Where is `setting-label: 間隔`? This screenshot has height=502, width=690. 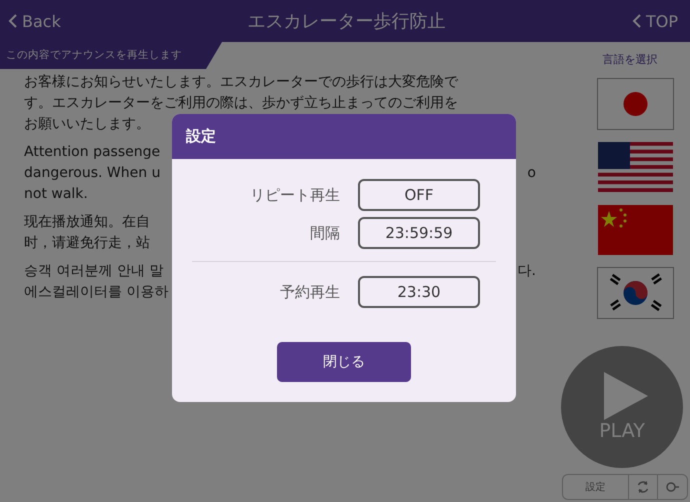 setting-label: 間隔 is located at coordinates (324, 233).